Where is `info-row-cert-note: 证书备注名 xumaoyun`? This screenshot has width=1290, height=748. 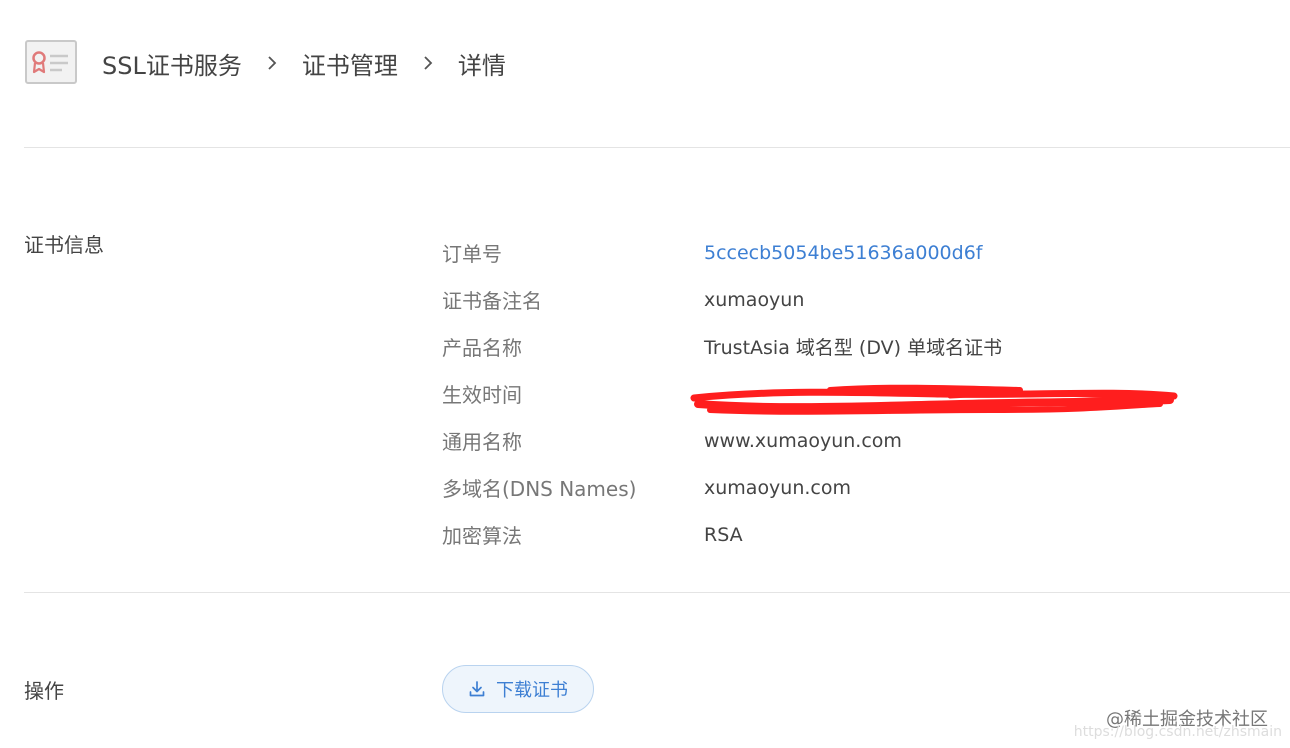
info-row-cert-note: 证书备注名 xumaoyun is located at coordinates (722, 299).